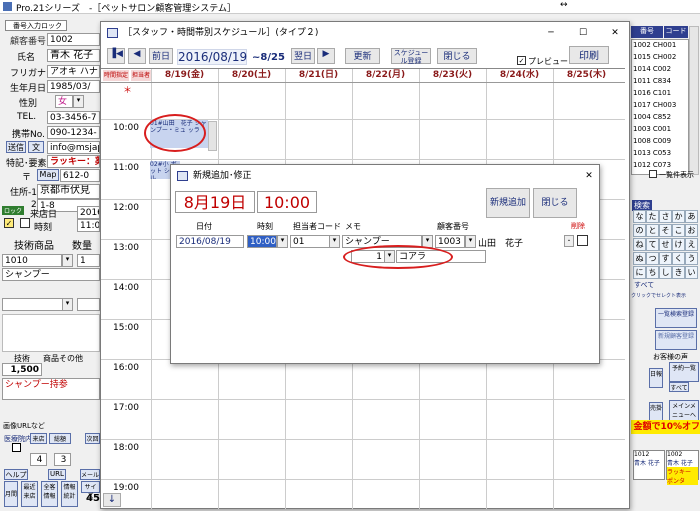 The height and width of the screenshot is (511, 700). Describe the element at coordinates (691, 230) in the screenshot. I see `kana-key: お` at that location.